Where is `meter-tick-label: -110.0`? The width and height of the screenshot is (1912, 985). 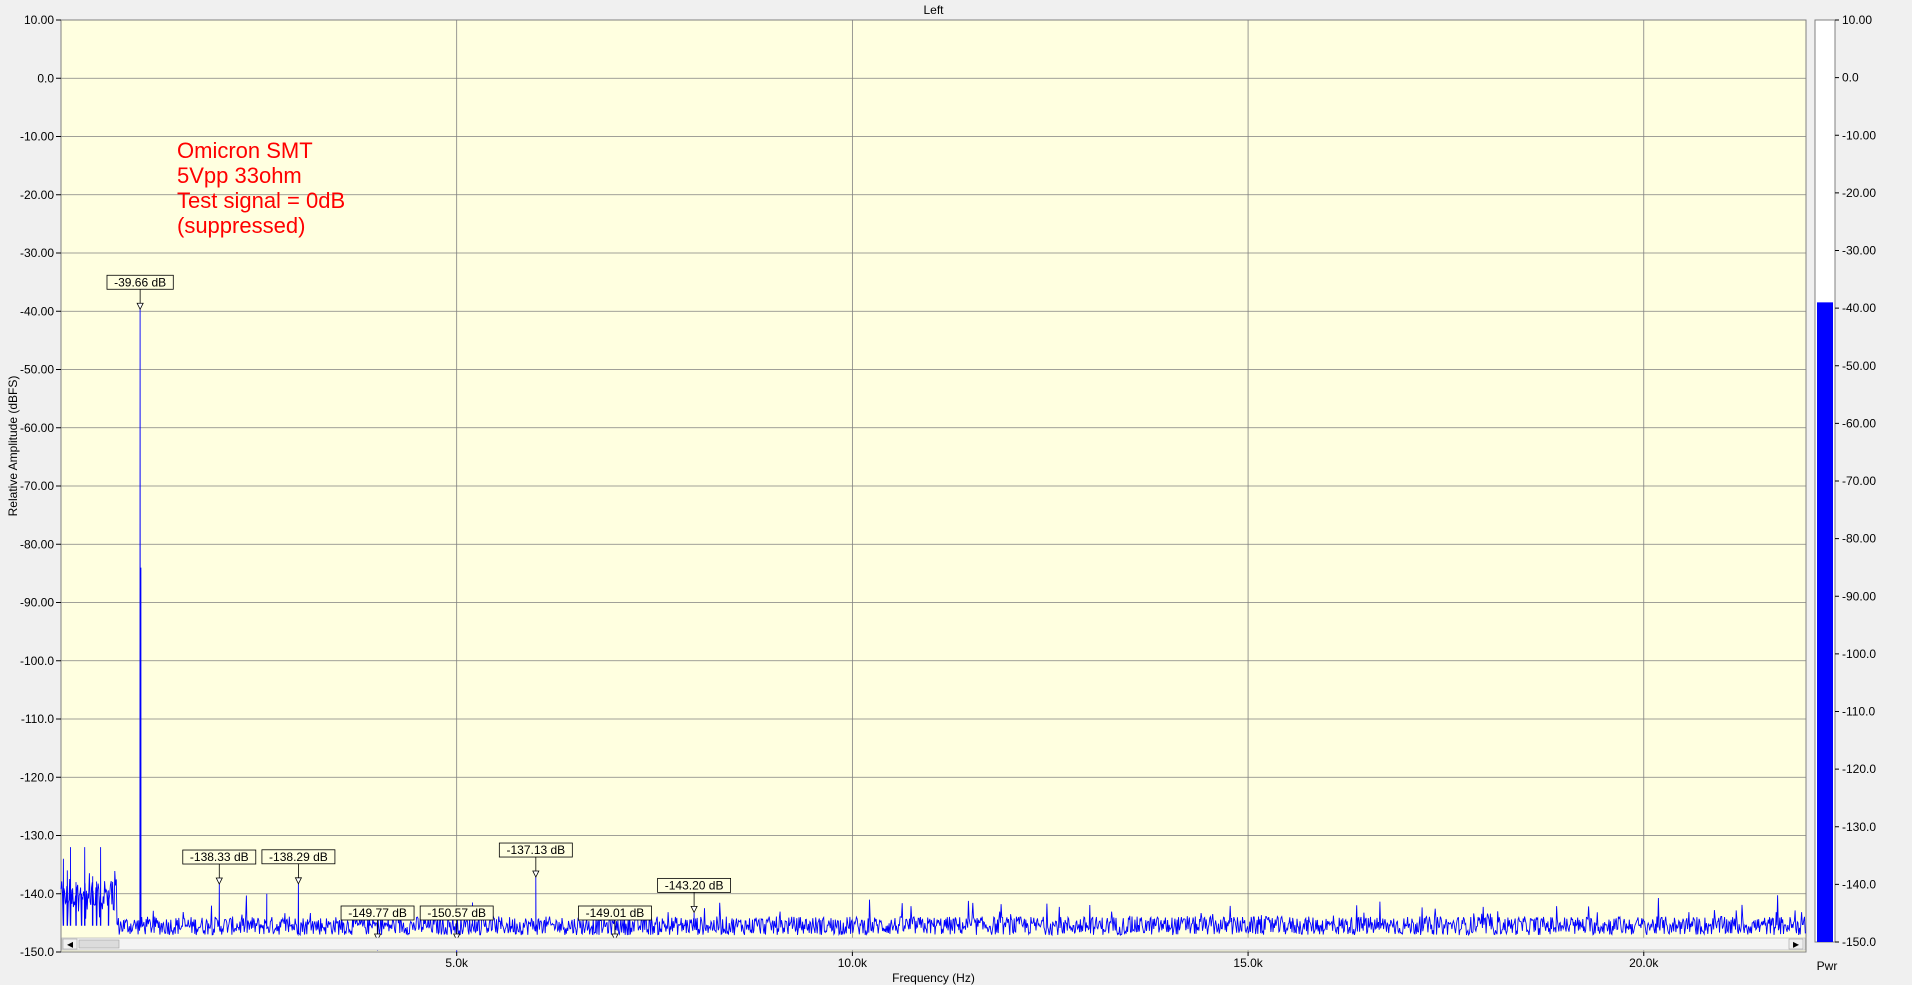
meter-tick-label: -110.0 is located at coordinates (1858, 712).